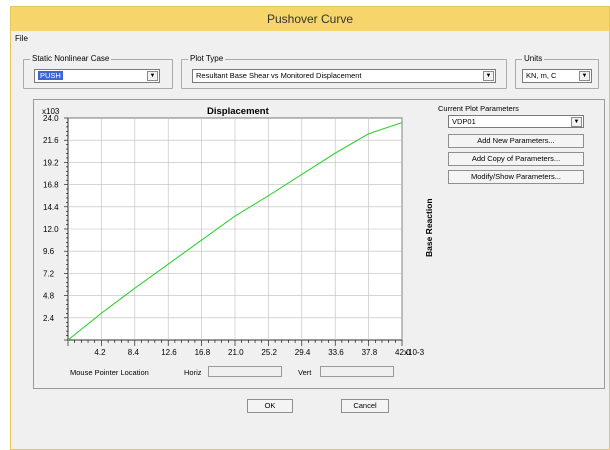 The image size is (610, 450). Describe the element at coordinates (414, 352) in the screenshot. I see `x-scale-label: x10-3` at that location.